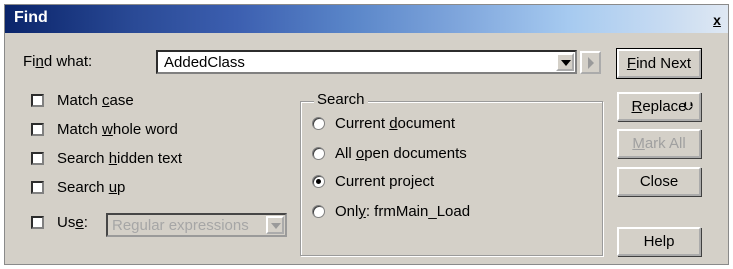 The width and height of the screenshot is (733, 269). What do you see at coordinates (341, 99) in the screenshot?
I see `search-group-title: Search` at bounding box center [341, 99].